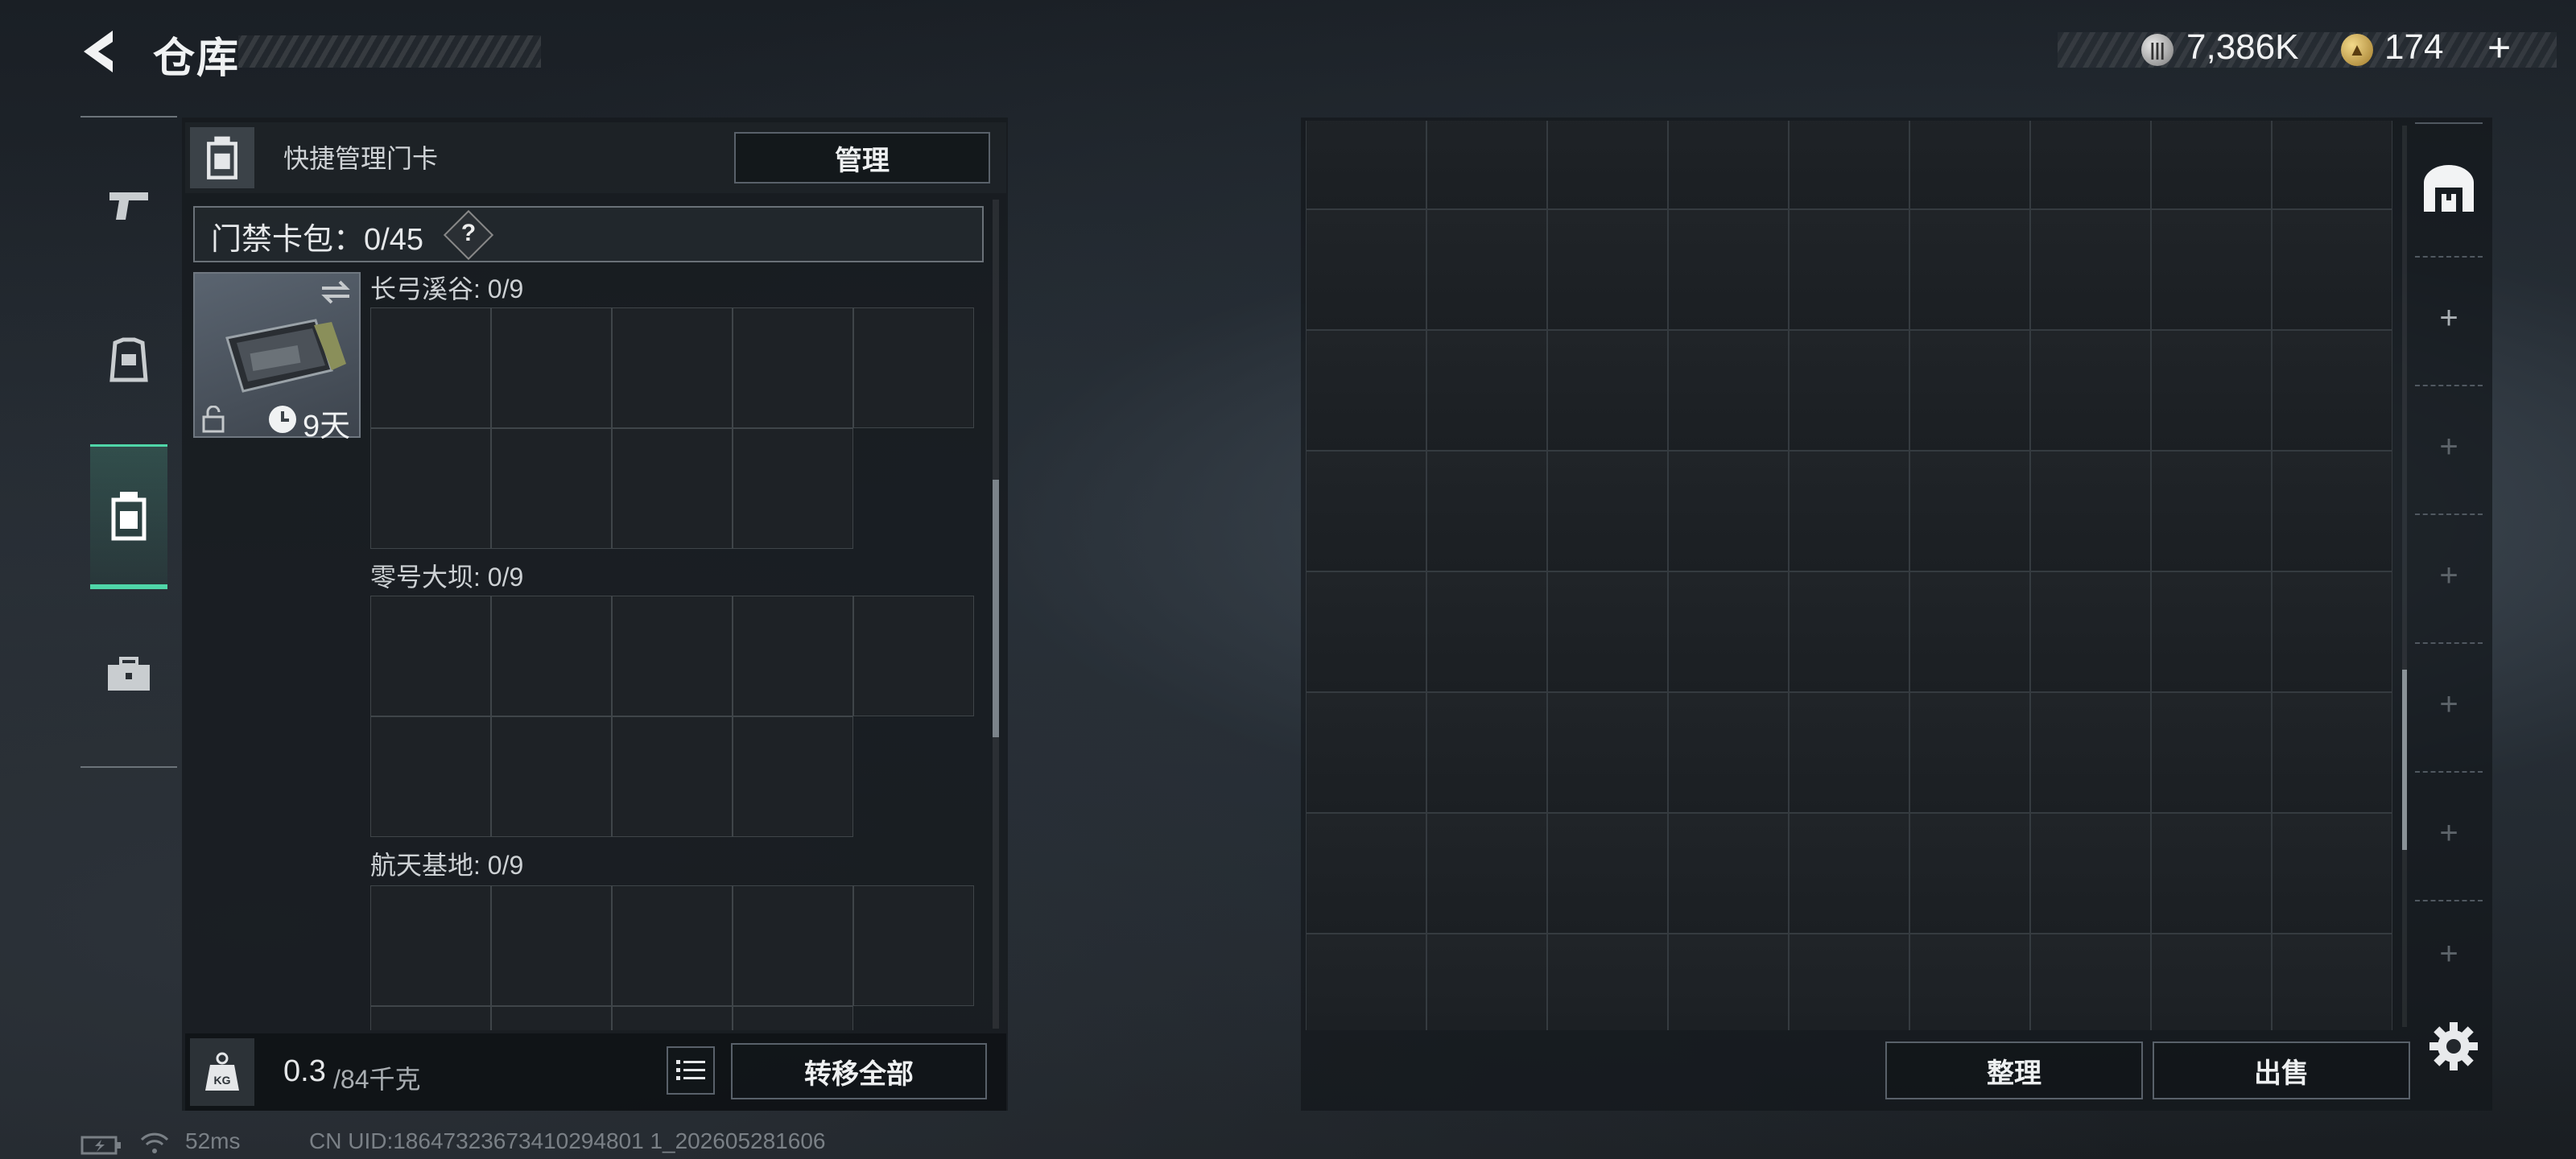 The height and width of the screenshot is (1159, 2576). Describe the element at coordinates (859, 1071) in the screenshot. I see `transfer-all-button: 转移全部` at that location.